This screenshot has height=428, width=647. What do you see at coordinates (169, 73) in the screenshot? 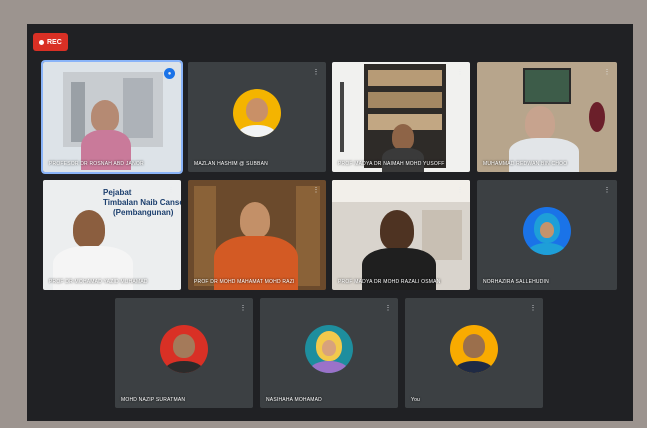
I see `speaking-icon: ●` at bounding box center [169, 73].